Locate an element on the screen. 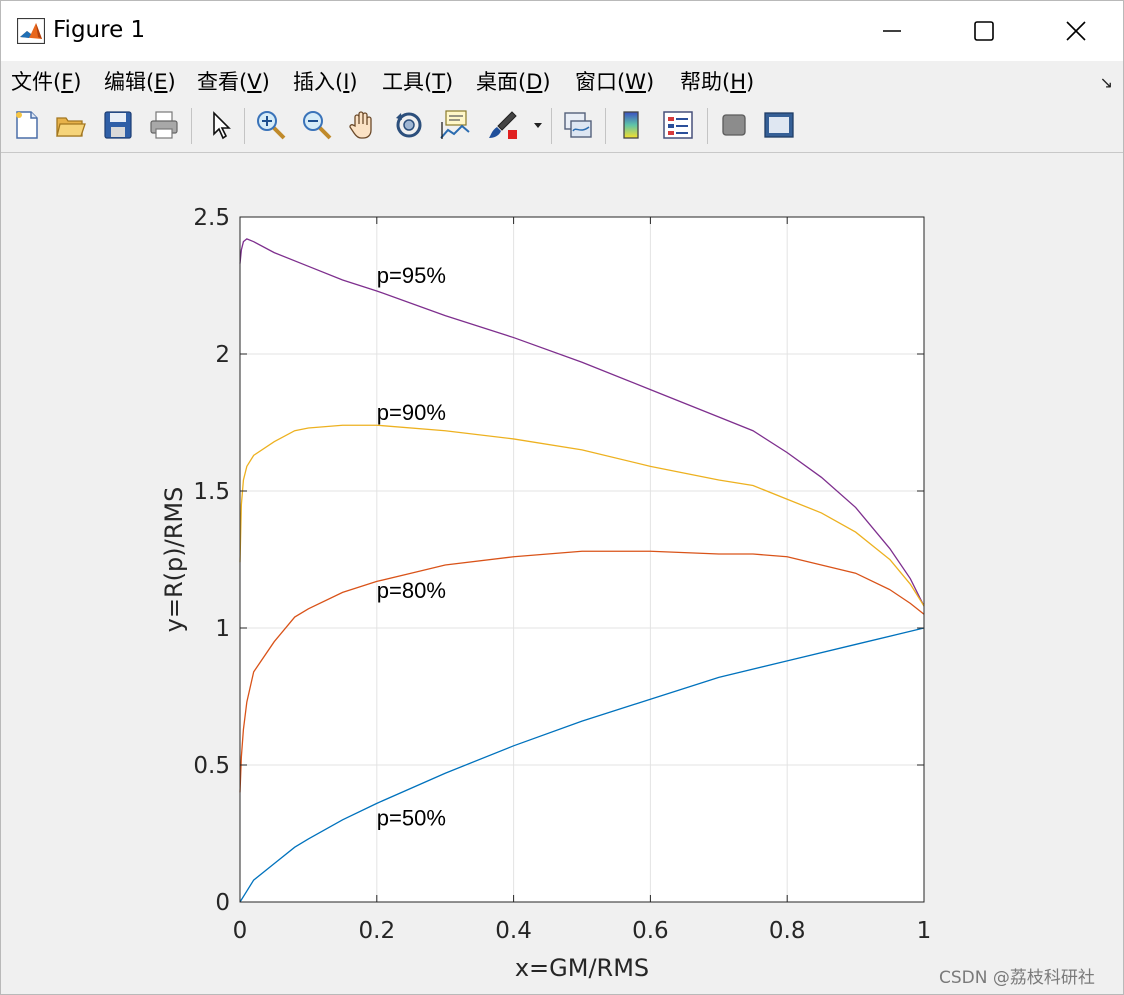 The width and height of the screenshot is (1124, 995). pan-button is located at coordinates (363, 125).